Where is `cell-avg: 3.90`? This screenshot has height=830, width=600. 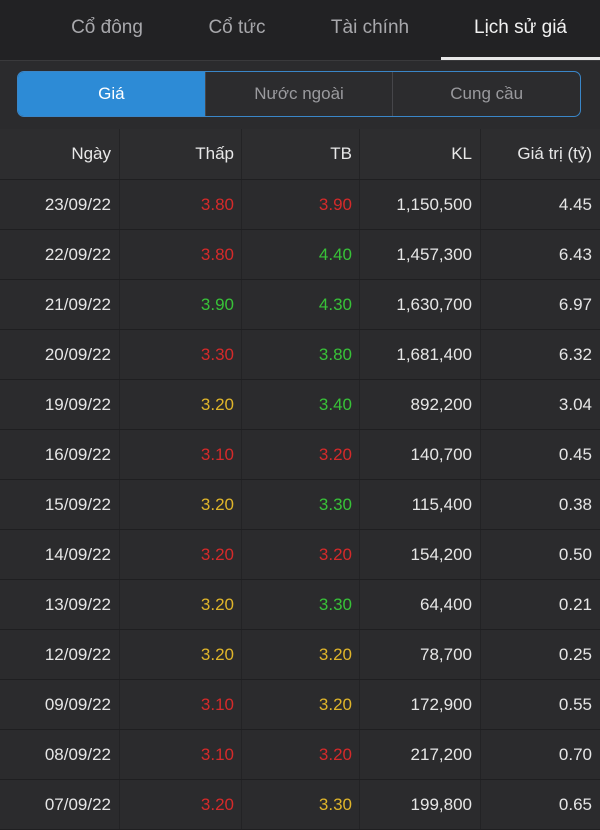 cell-avg: 3.90 is located at coordinates (301, 204).